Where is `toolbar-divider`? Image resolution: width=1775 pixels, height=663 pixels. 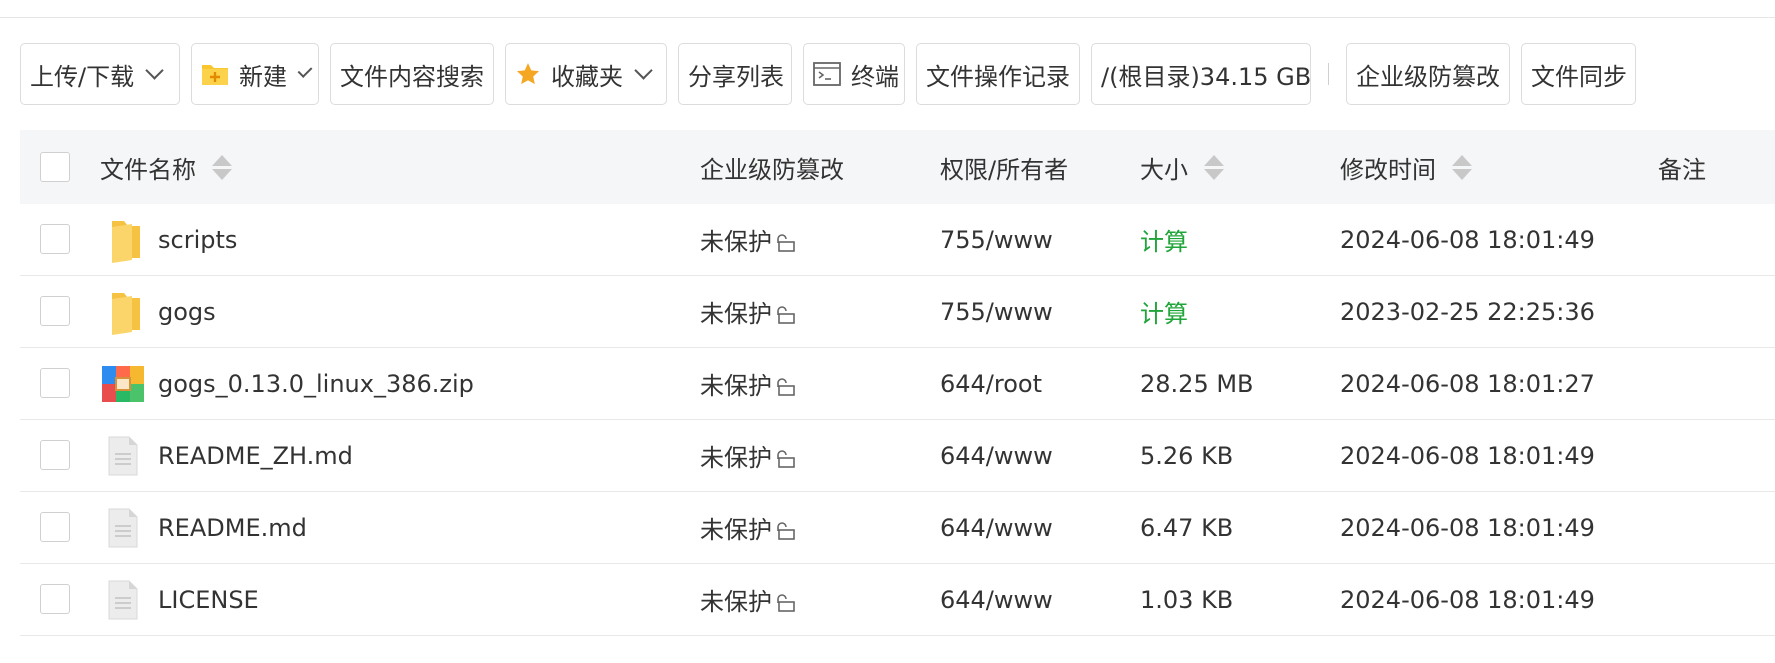 toolbar-divider is located at coordinates (1328, 74).